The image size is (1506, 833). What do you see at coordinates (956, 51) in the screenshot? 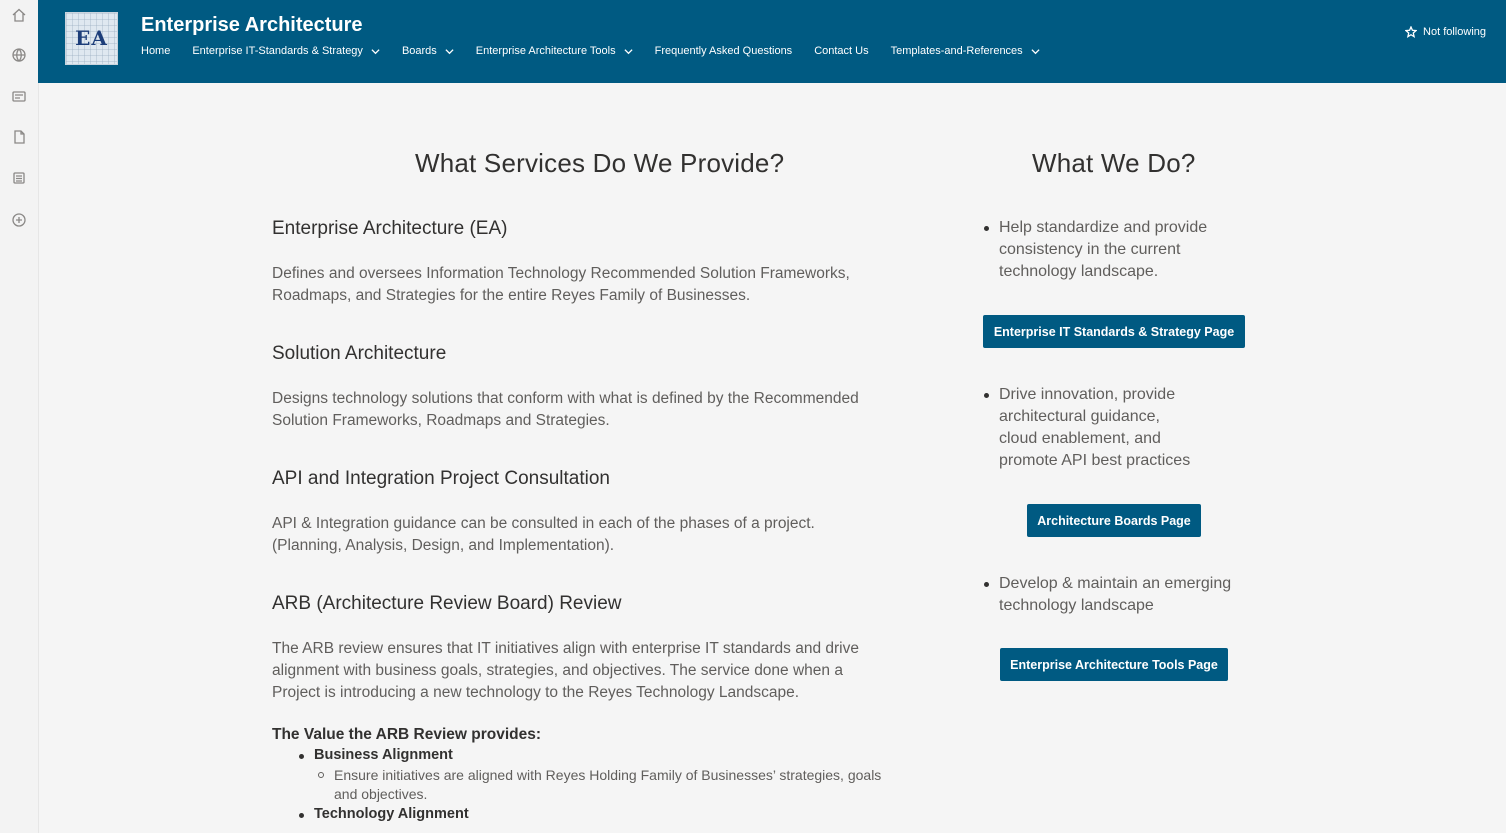
I see `nav-templates-label: Templates-and-References` at bounding box center [956, 51].